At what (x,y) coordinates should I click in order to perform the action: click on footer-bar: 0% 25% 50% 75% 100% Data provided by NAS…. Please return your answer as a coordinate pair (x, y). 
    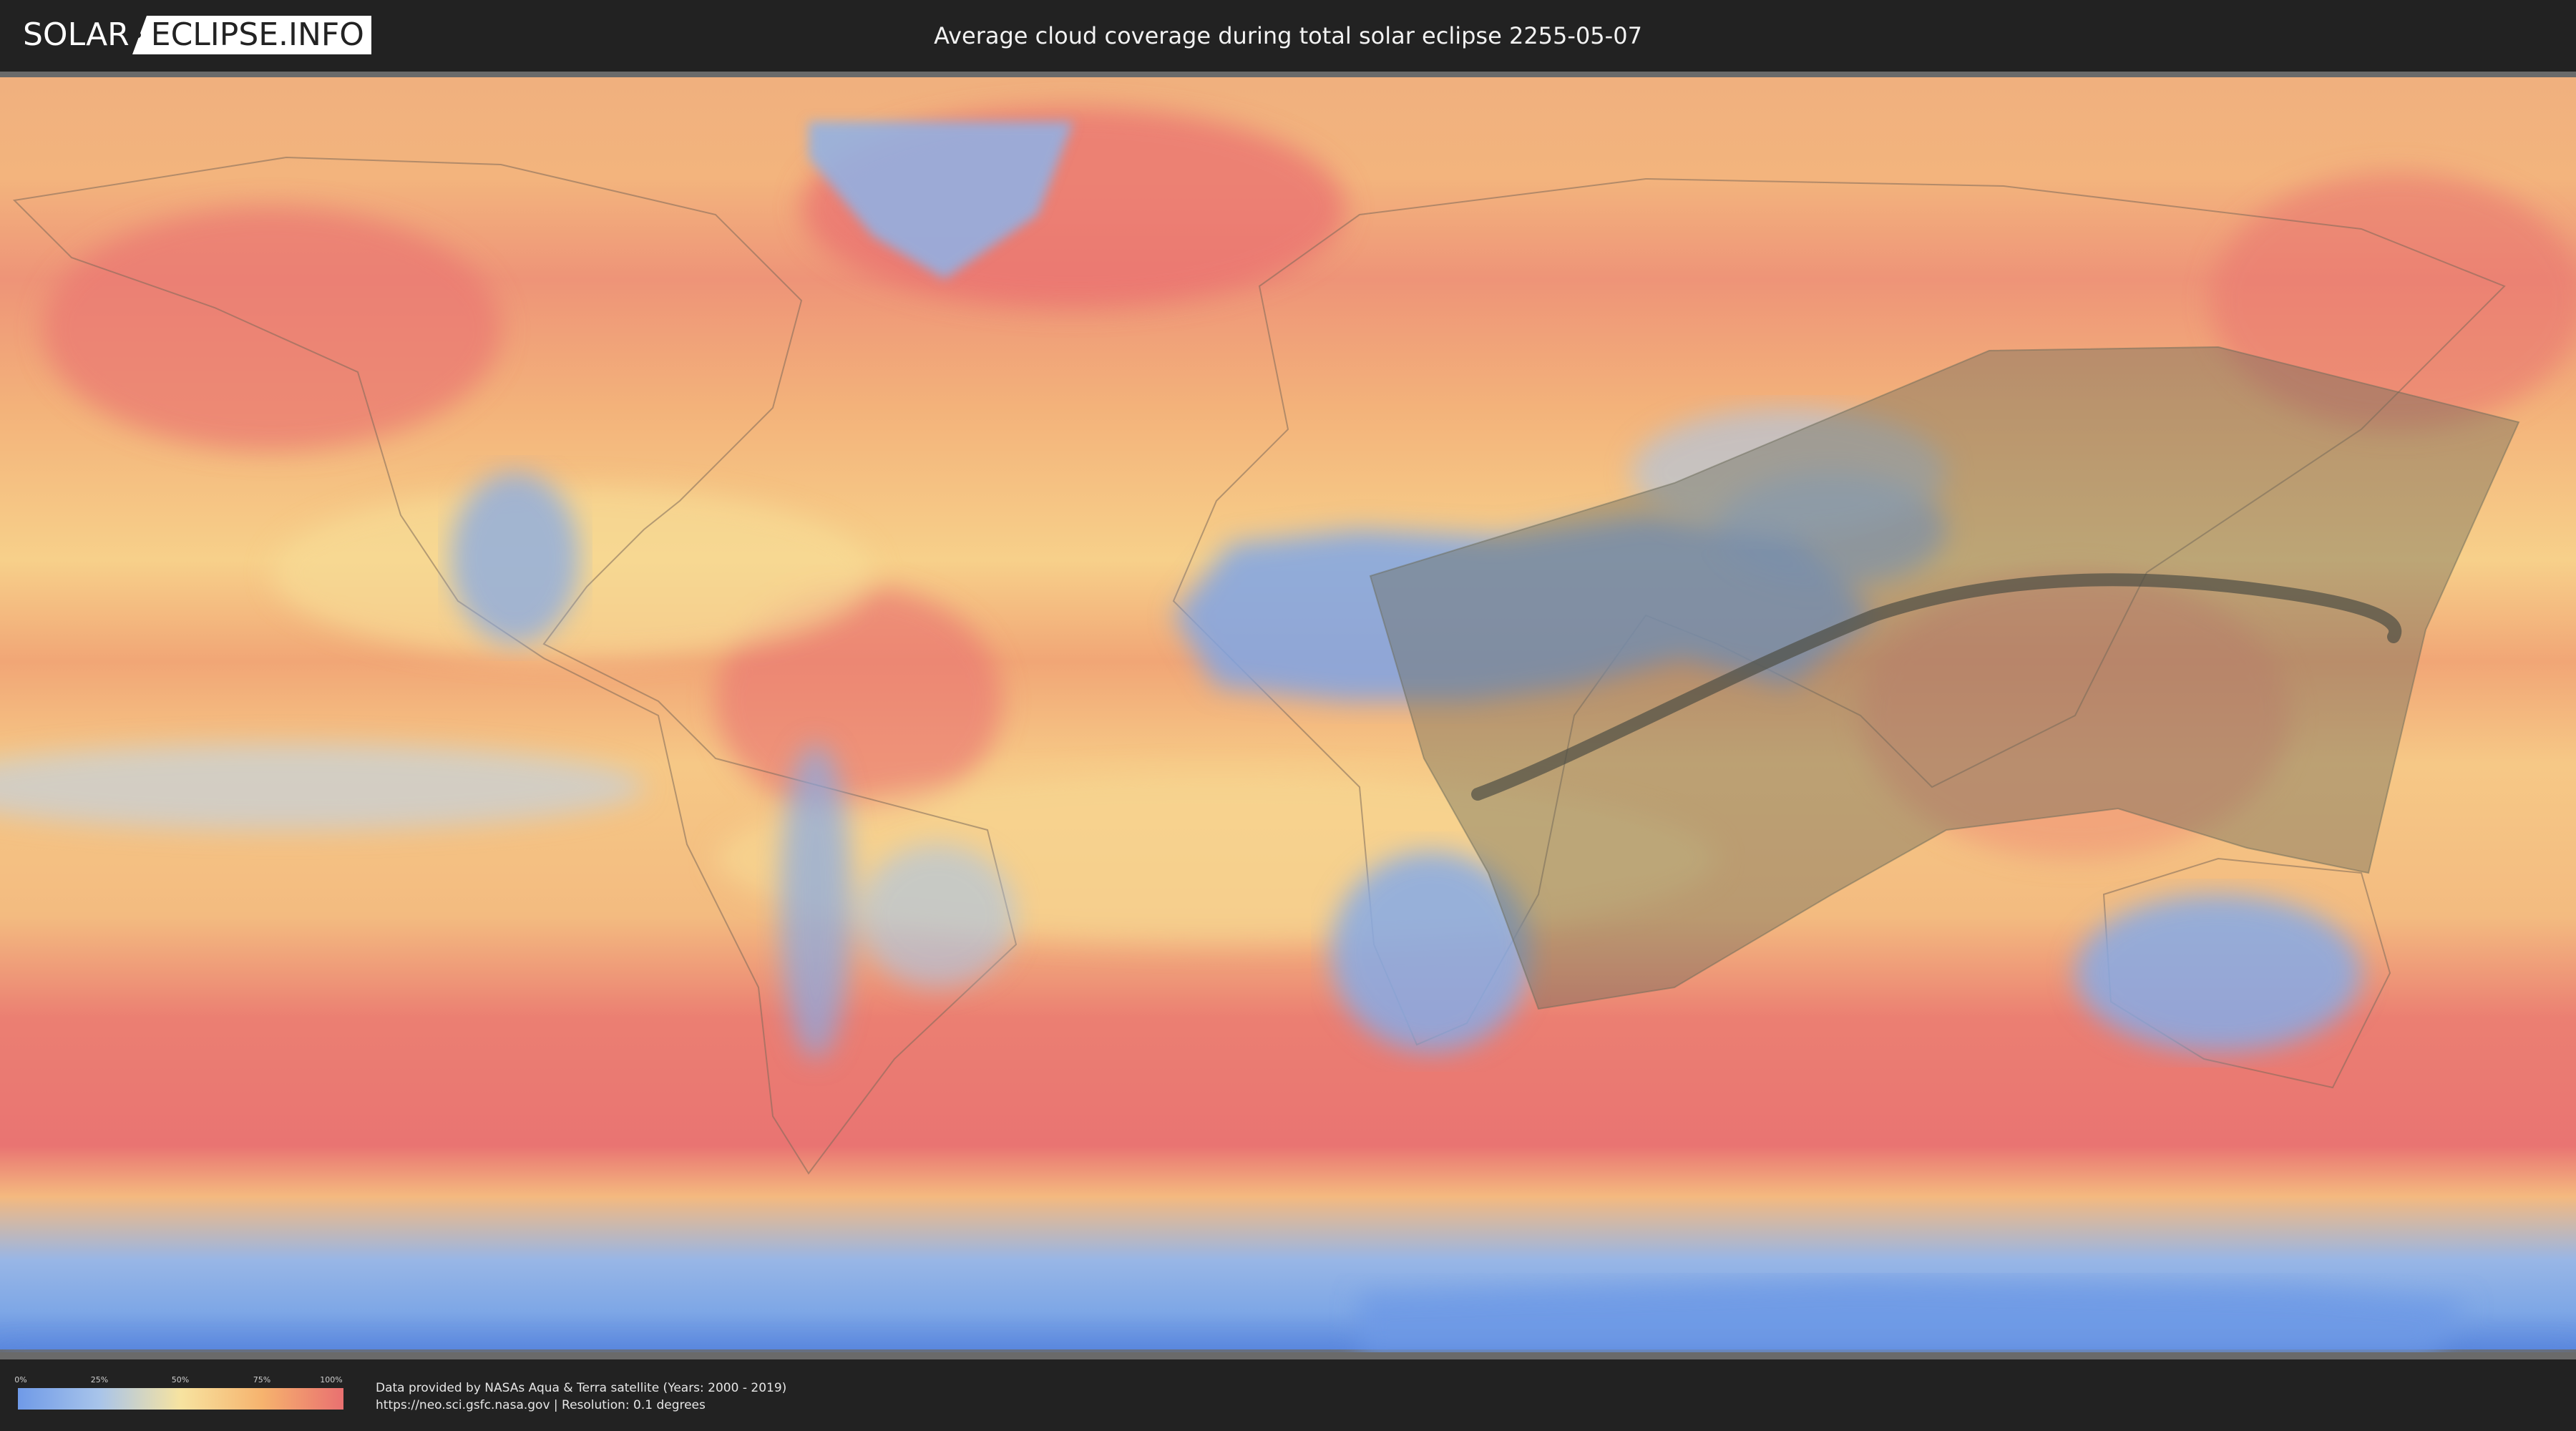
    Looking at the image, I should click on (1288, 1395).